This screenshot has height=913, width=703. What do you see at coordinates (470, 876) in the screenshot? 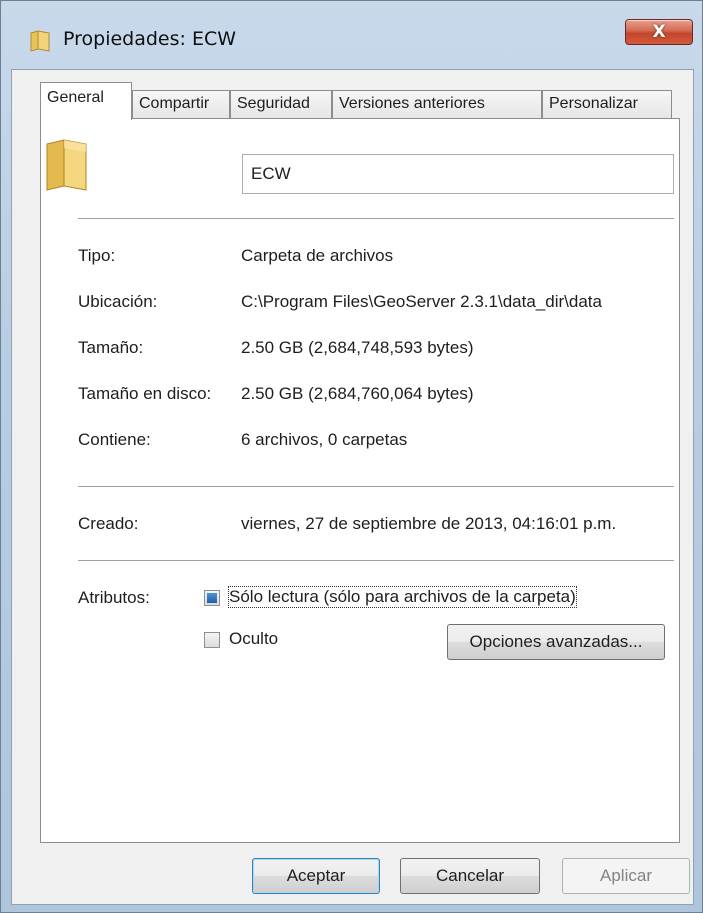
I see `cancel-button: Cancelar` at bounding box center [470, 876].